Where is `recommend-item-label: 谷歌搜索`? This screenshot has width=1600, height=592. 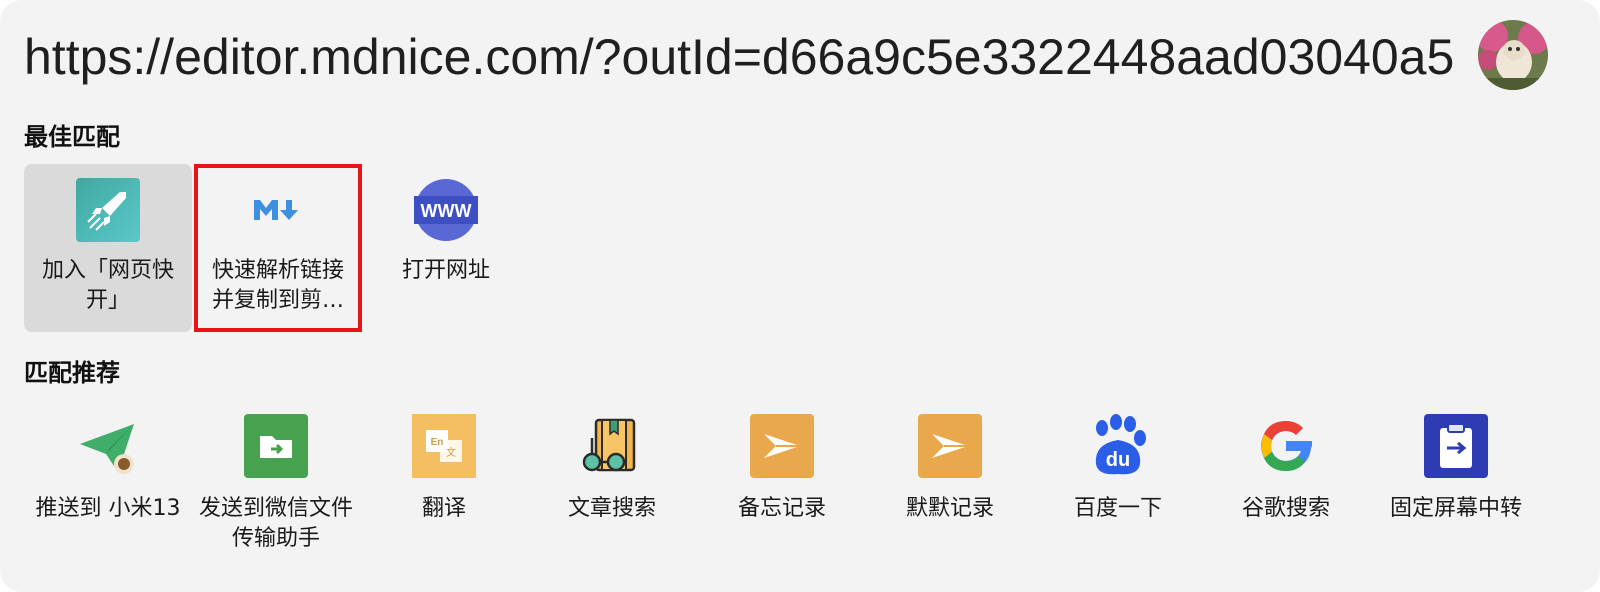
recommend-item-label: 谷歌搜索 is located at coordinates (1285, 508).